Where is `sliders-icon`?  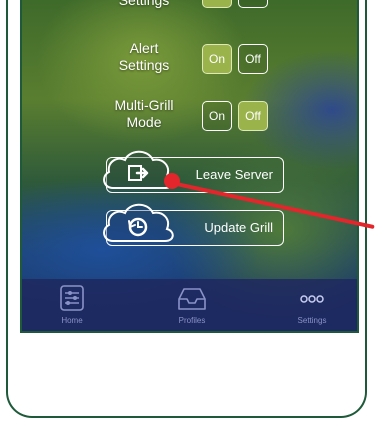
sliders-icon is located at coordinates (72, 298).